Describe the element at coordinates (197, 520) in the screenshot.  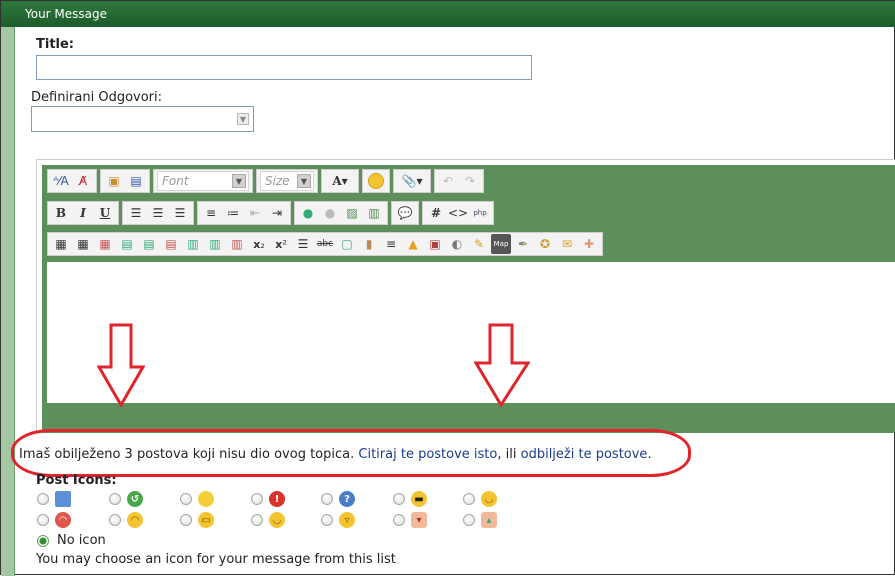
I see `post-icon-option-grin: ▭` at that location.